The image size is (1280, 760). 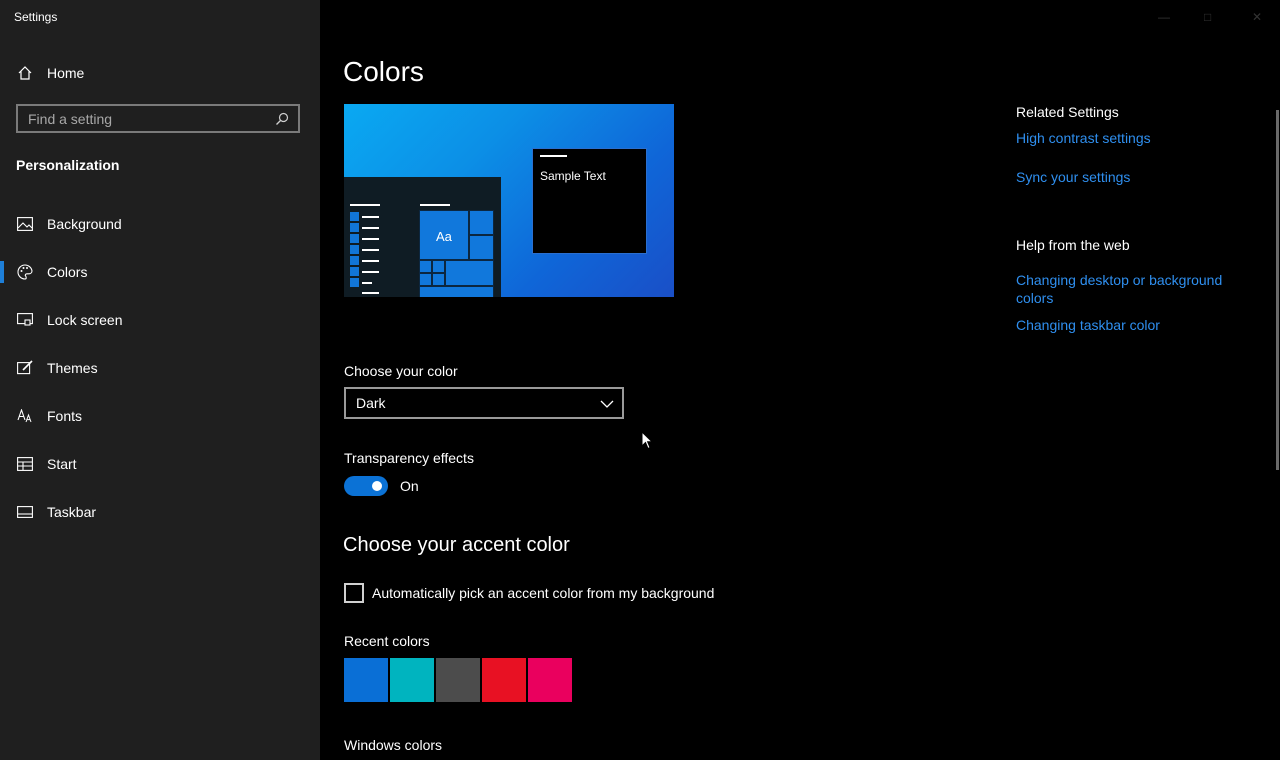 I want to click on page-title: Colors, so click(x=383, y=71).